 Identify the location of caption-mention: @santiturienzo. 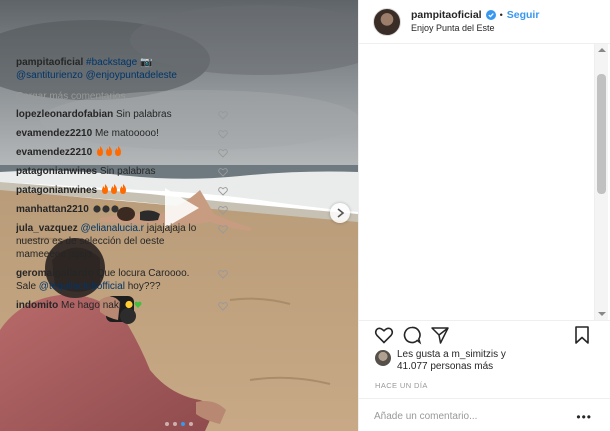
(49, 75).